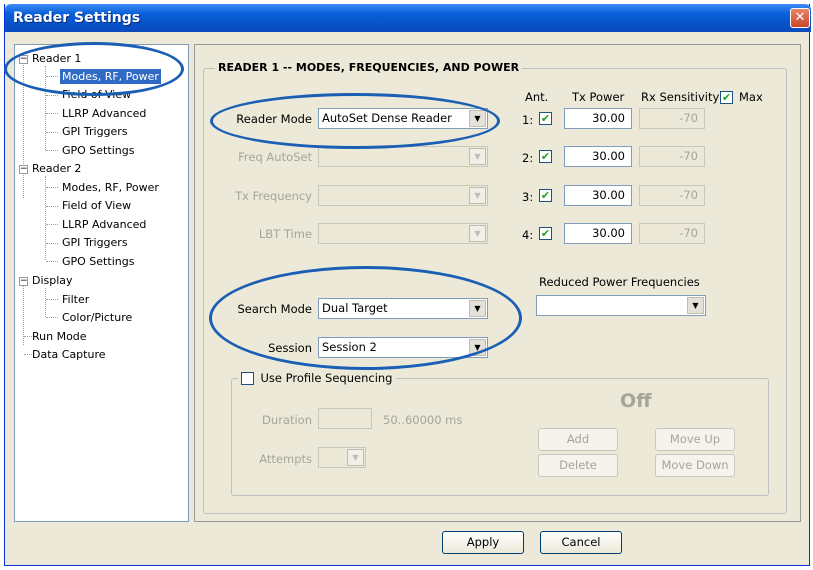 The width and height of the screenshot is (813, 570). Describe the element at coordinates (621, 305) in the screenshot. I see `reduced-power-select: ▼` at that location.